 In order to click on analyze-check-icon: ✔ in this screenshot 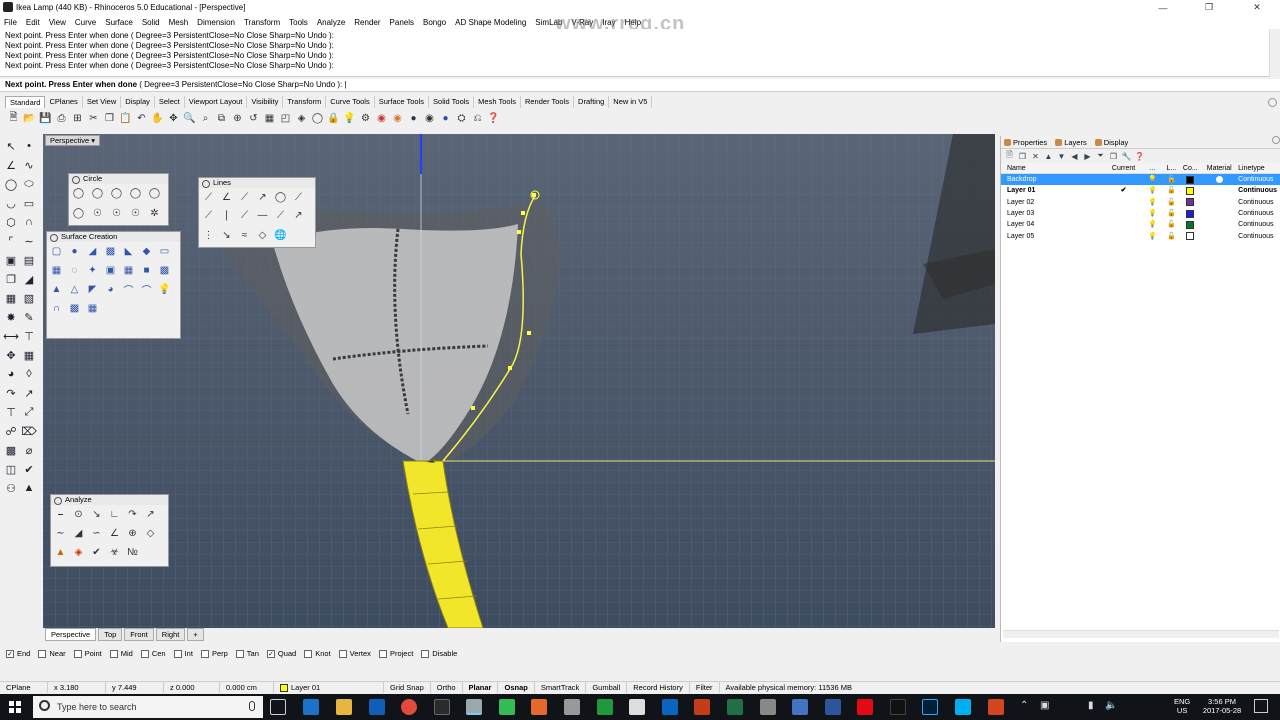, I will do `click(96, 552)`.